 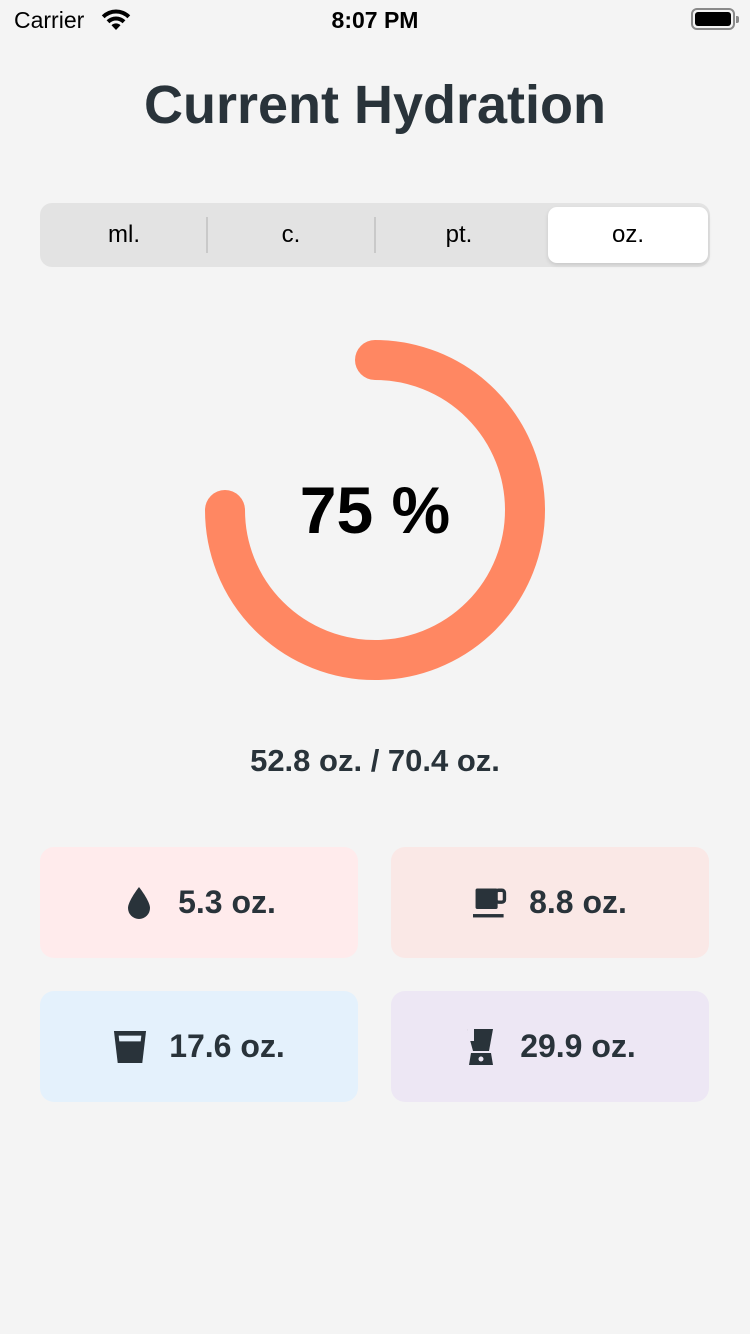 I want to click on intake-totals: 52.8 oz. / 70.4 oz., so click(x=375, y=760).